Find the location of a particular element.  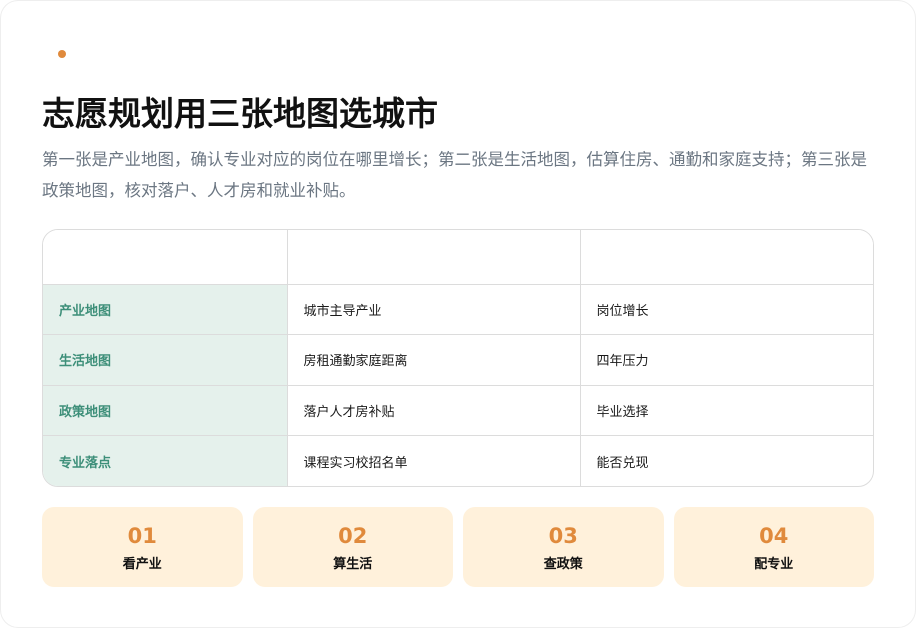

table-cell: 岗位增长 is located at coordinates (726, 309).